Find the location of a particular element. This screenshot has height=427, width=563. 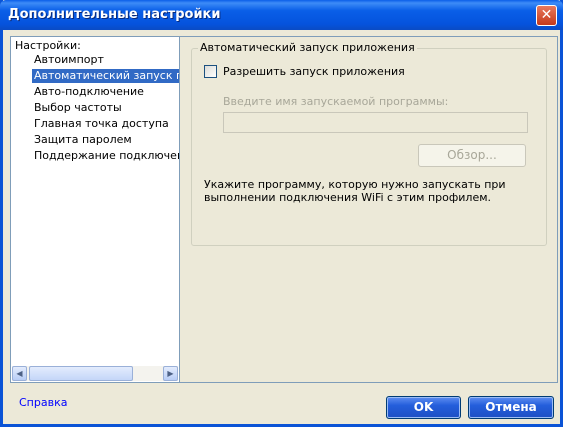

window-title: Дополнительные настройки is located at coordinates (114, 14).